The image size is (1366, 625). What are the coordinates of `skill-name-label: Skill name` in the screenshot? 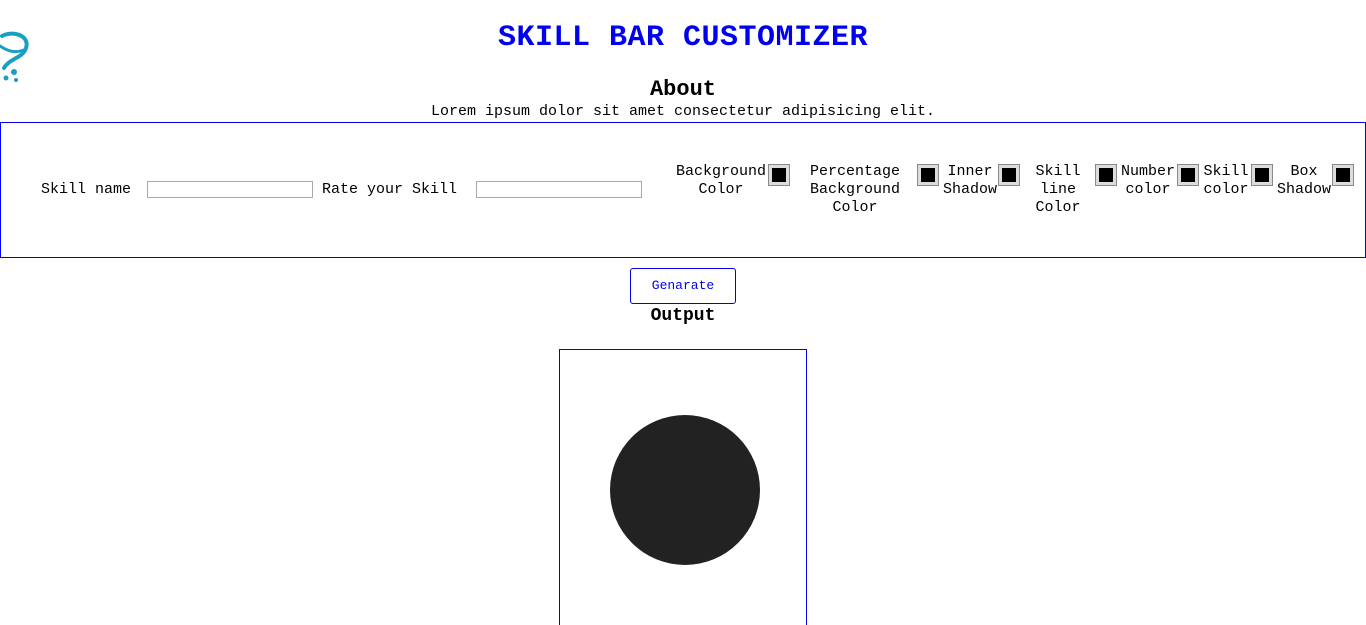 It's located at (86, 189).